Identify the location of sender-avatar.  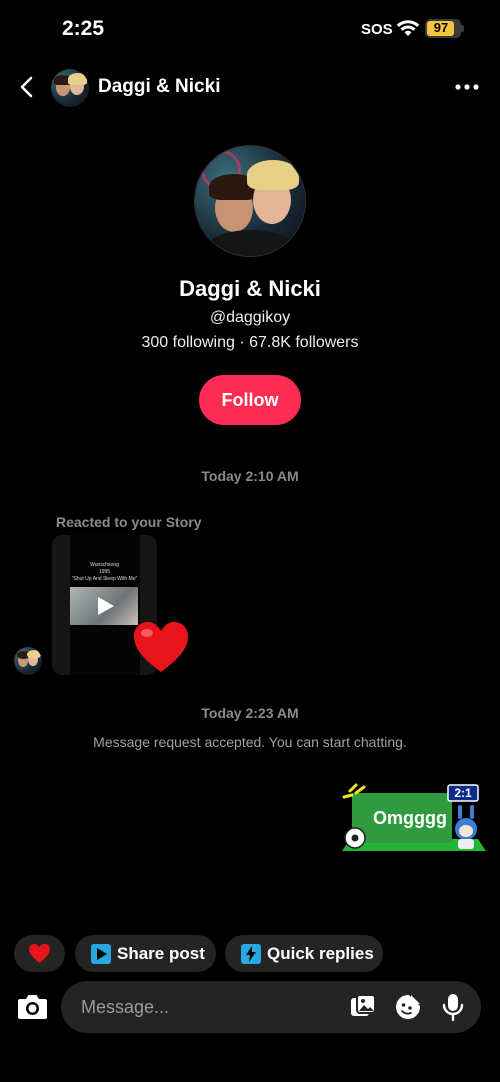
(28, 661).